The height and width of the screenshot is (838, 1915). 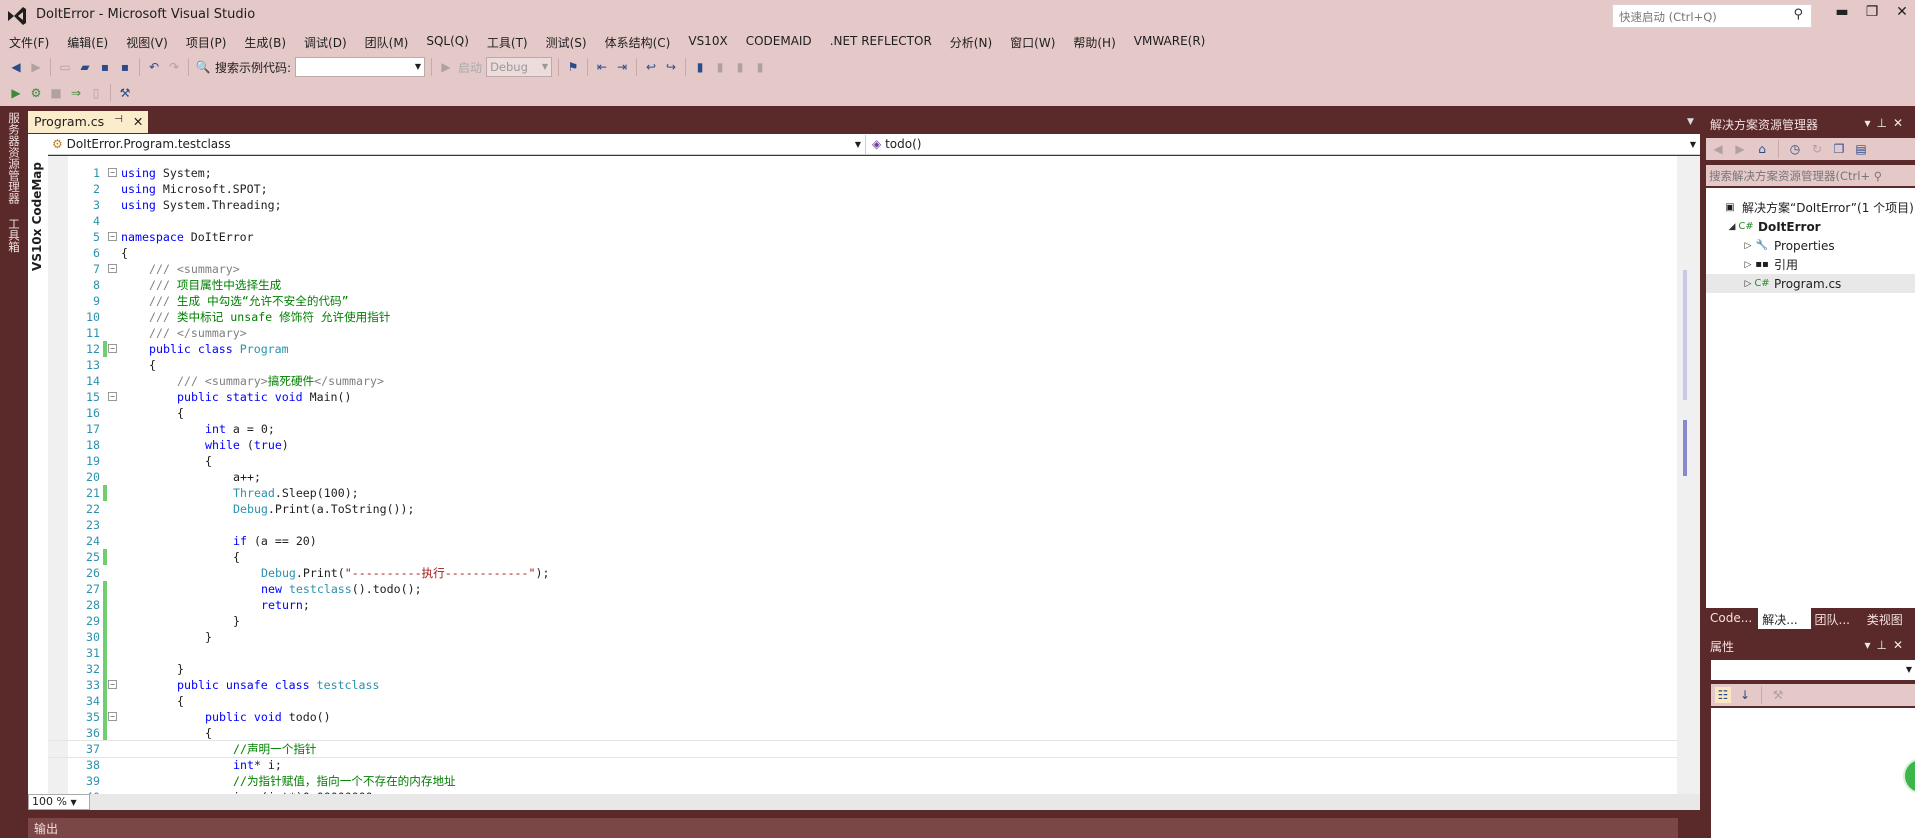 What do you see at coordinates (1810, 226) in the screenshot?
I see `tree-item: ◢ C# DoItError` at bounding box center [1810, 226].